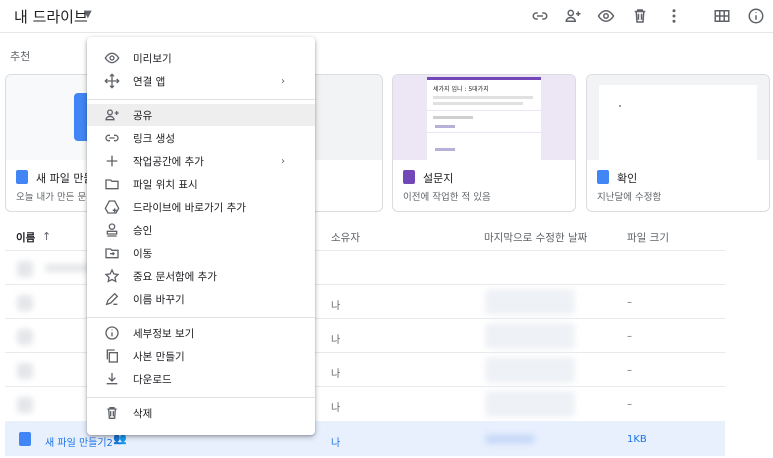 The image size is (773, 458). I want to click on menu-item-label: 공유, so click(143, 115).